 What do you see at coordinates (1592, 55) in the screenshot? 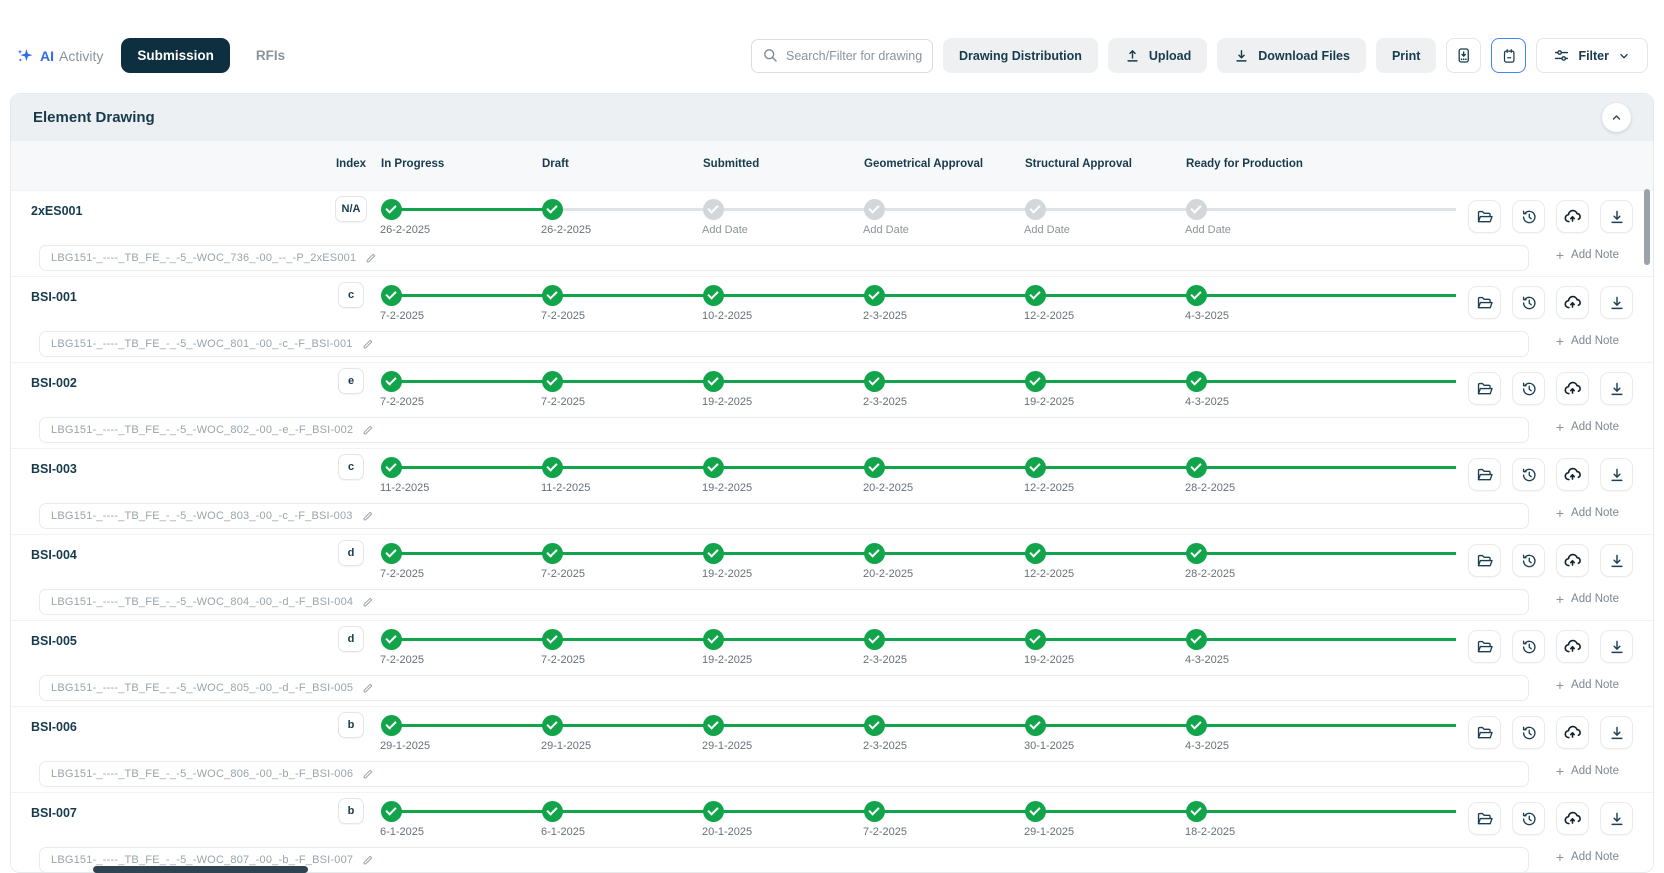
I see `filter-button: Filter` at bounding box center [1592, 55].